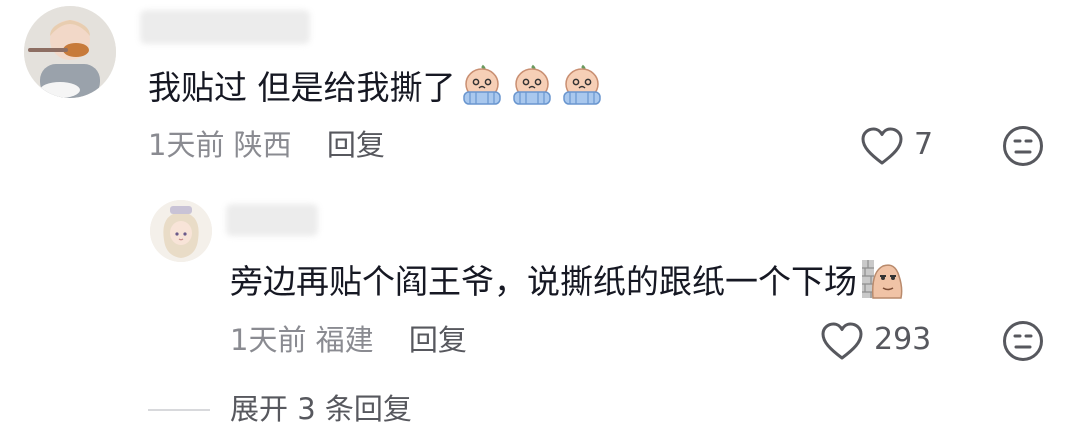 This screenshot has width=1080, height=437. Describe the element at coordinates (262, 145) in the screenshot. I see `comment-location: 陕西` at that location.